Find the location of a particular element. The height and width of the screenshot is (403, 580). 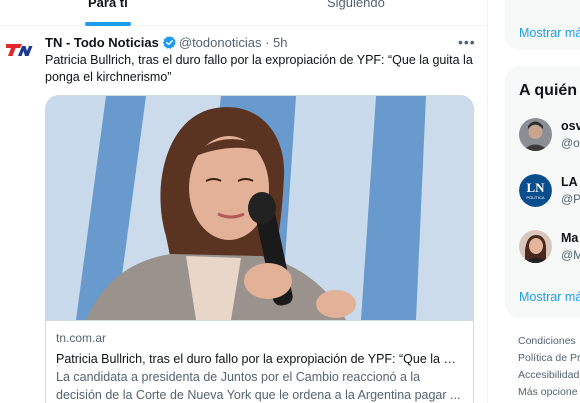

tab-for-you: Para ti is located at coordinates (108, 5).